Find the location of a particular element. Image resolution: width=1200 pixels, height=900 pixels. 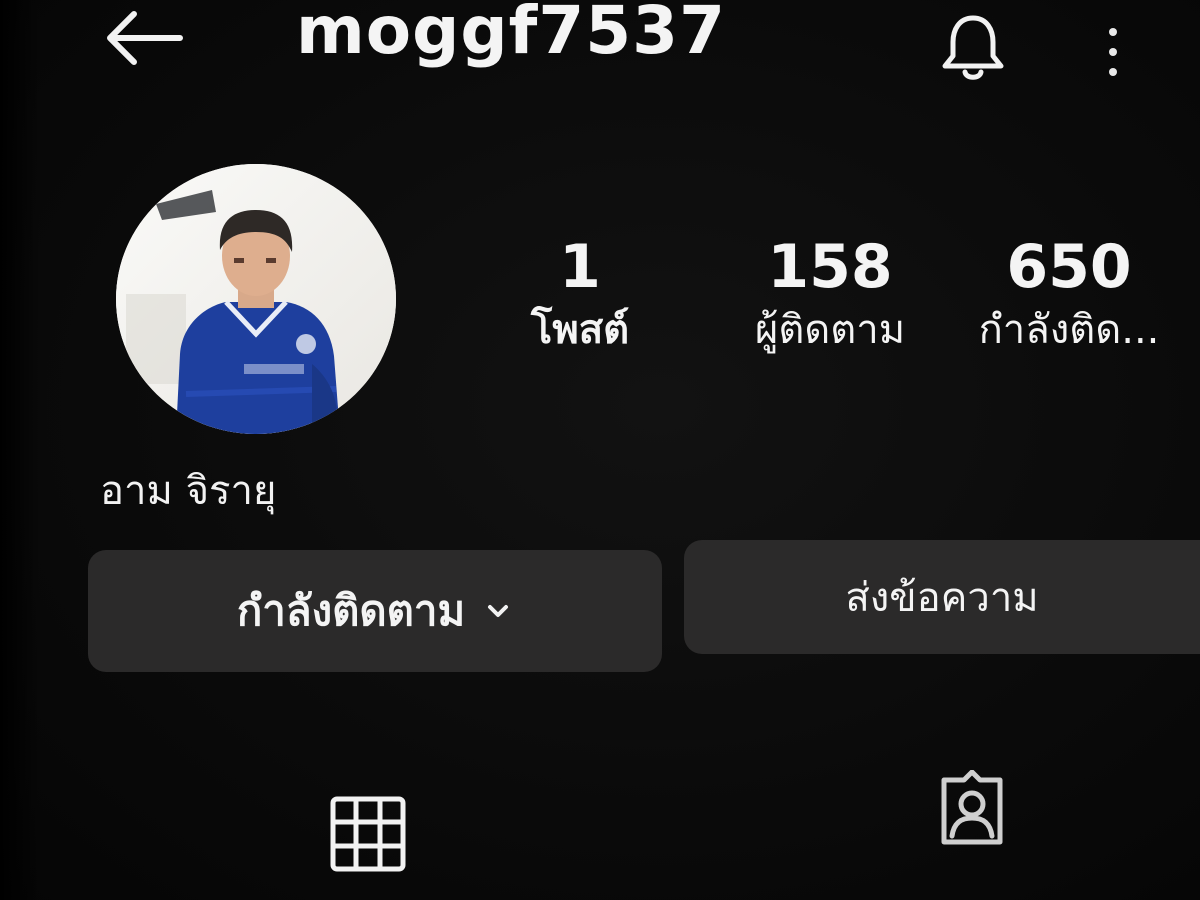

arrow-left-icon is located at coordinates (145, 36).